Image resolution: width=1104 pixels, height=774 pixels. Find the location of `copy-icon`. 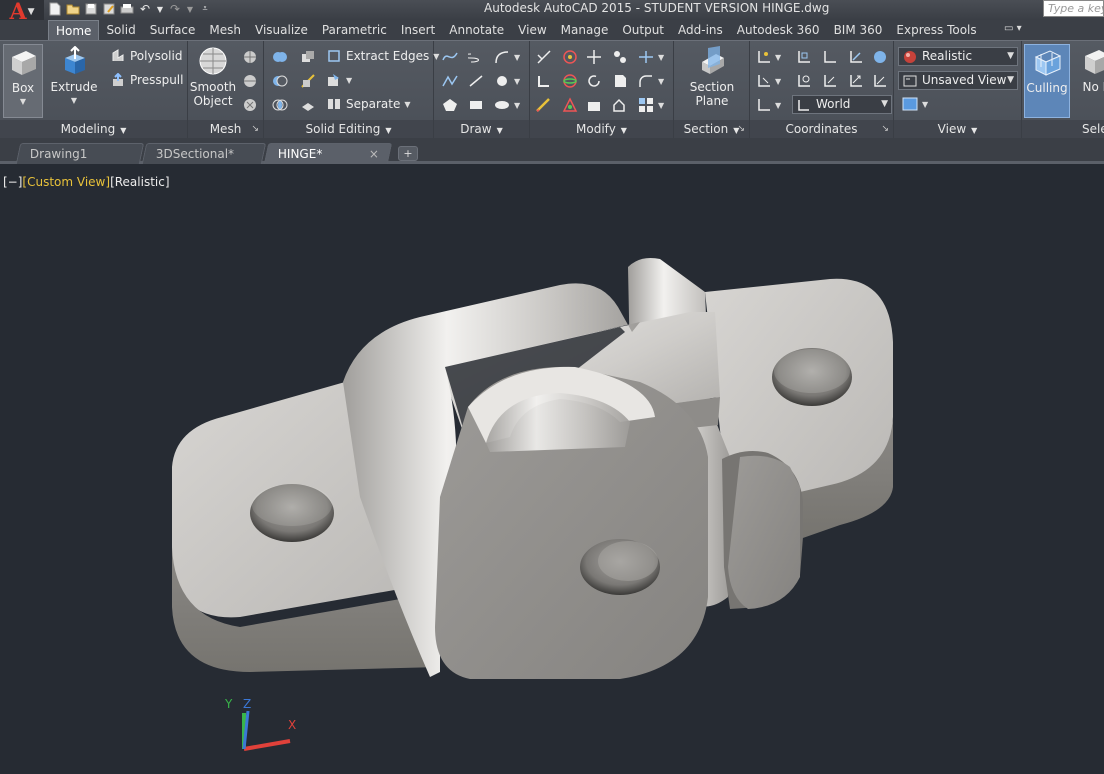

copy-icon is located at coordinates (620, 57).